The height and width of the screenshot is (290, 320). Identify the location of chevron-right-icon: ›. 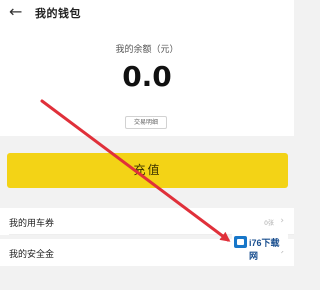
(282, 221).